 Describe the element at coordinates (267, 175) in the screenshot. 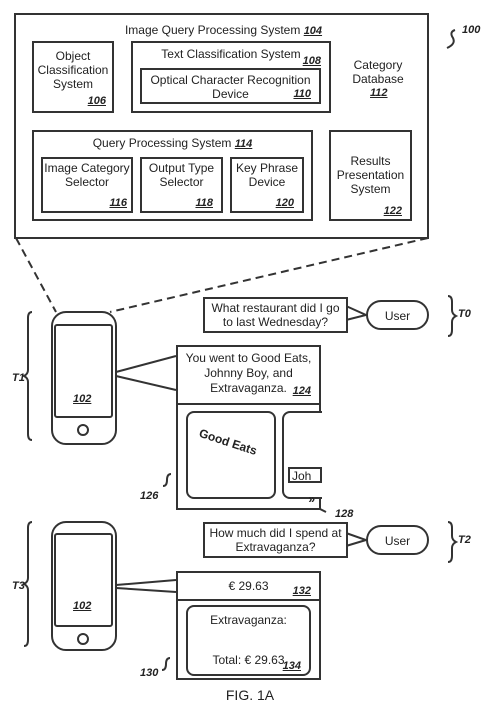

I see `kpd-label: Key Phrase Device` at that location.